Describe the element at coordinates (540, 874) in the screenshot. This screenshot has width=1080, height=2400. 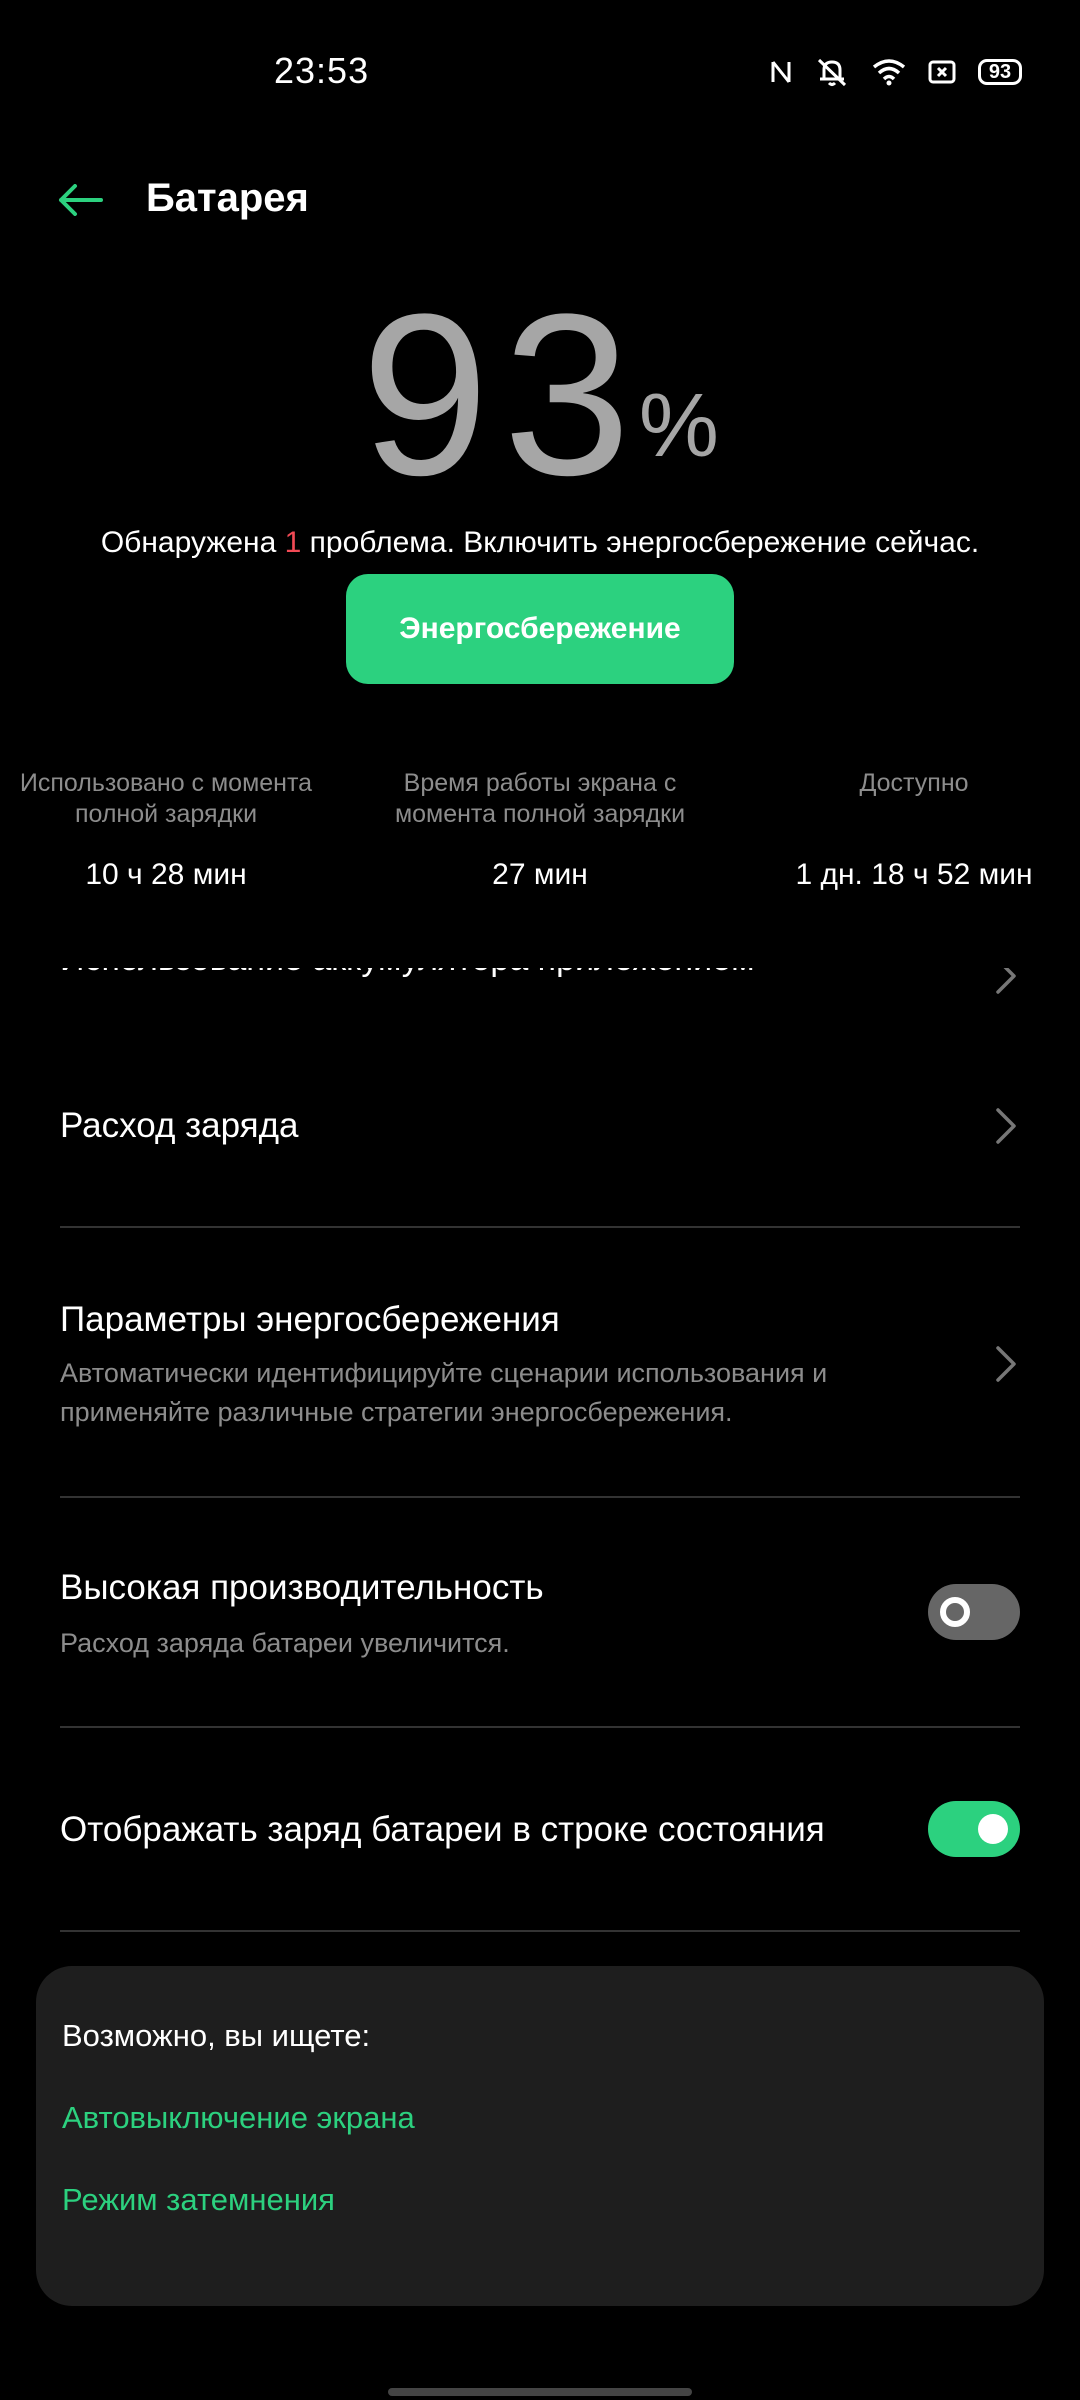
I see `stat-screen-value: 27 мин` at that location.